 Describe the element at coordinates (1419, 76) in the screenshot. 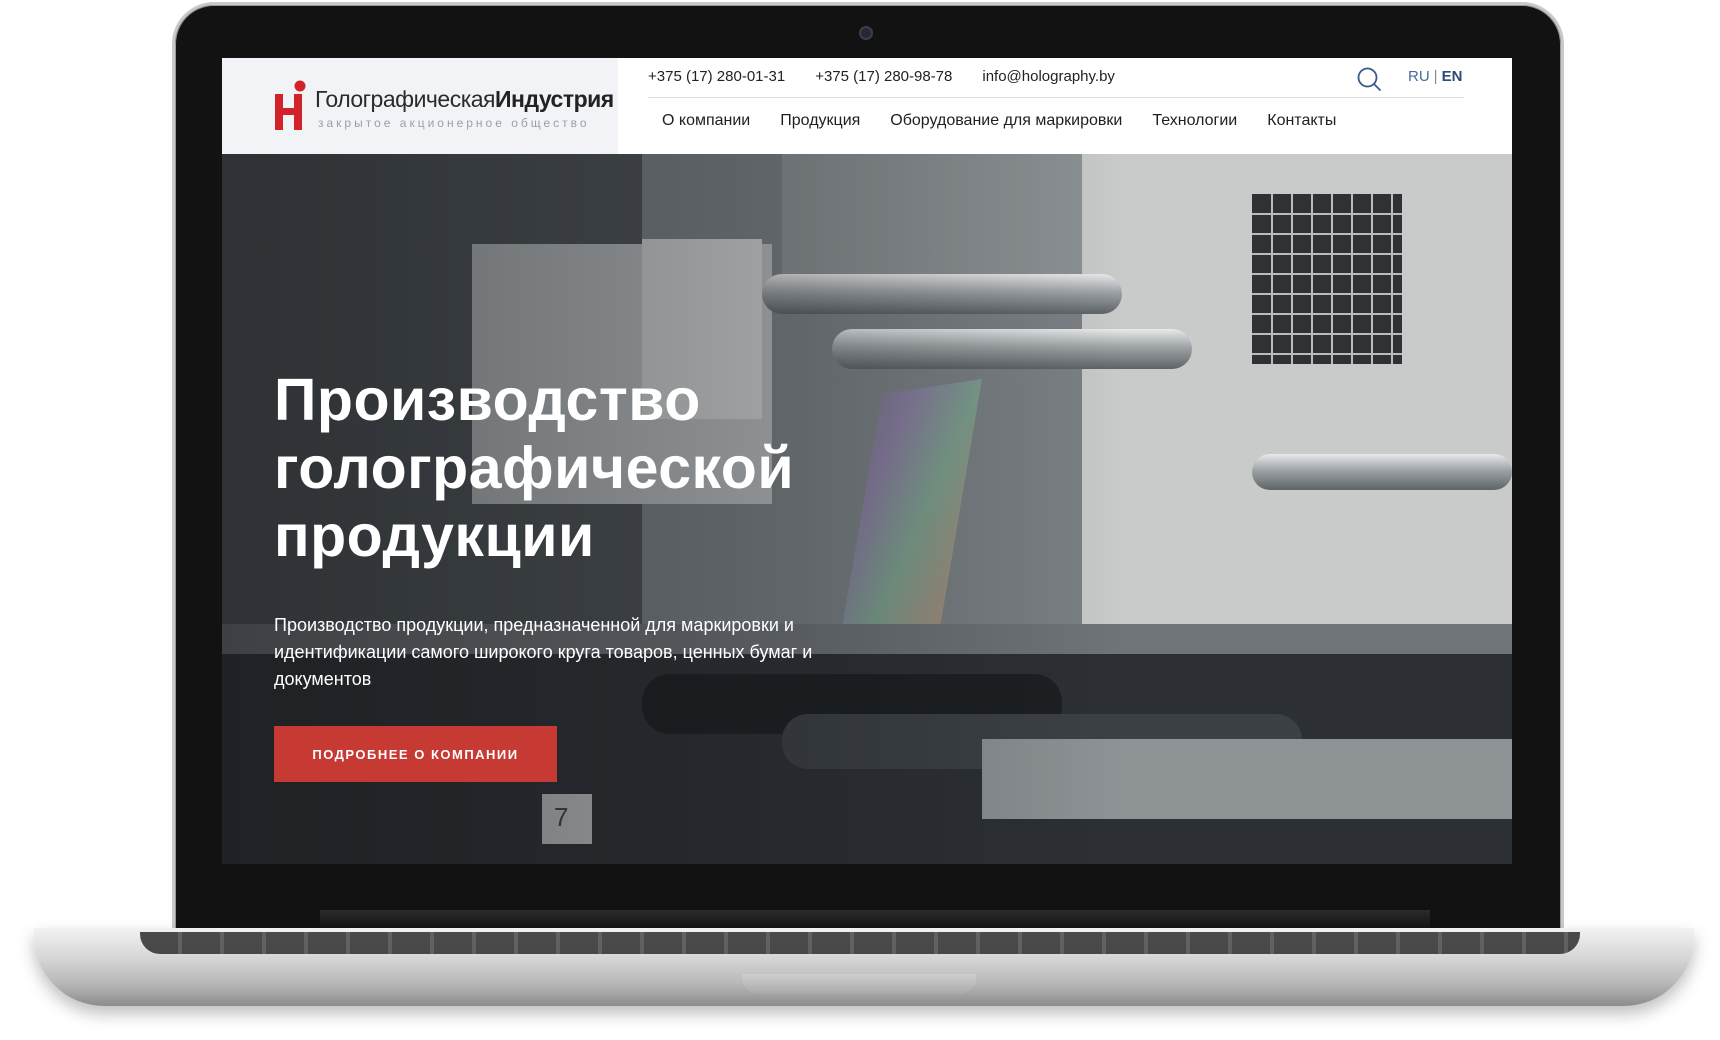

I see `lang-ru: RU` at that location.